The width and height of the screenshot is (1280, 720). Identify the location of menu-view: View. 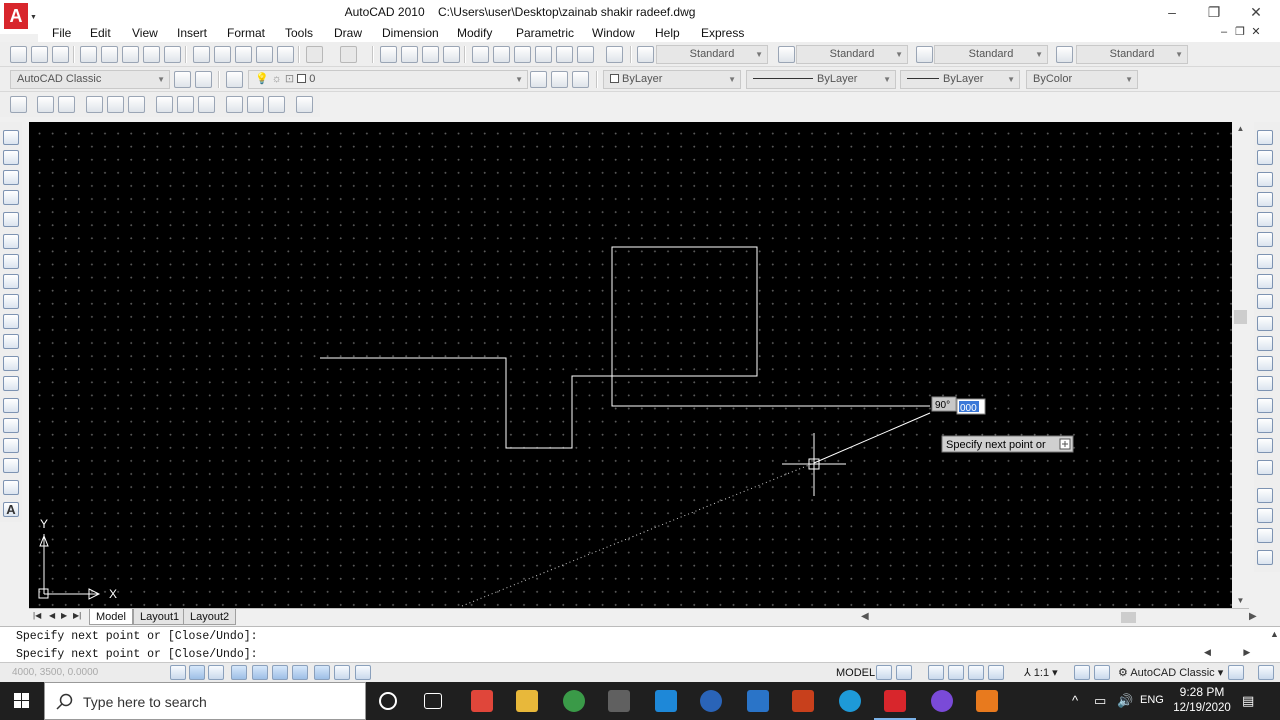
(145, 33).